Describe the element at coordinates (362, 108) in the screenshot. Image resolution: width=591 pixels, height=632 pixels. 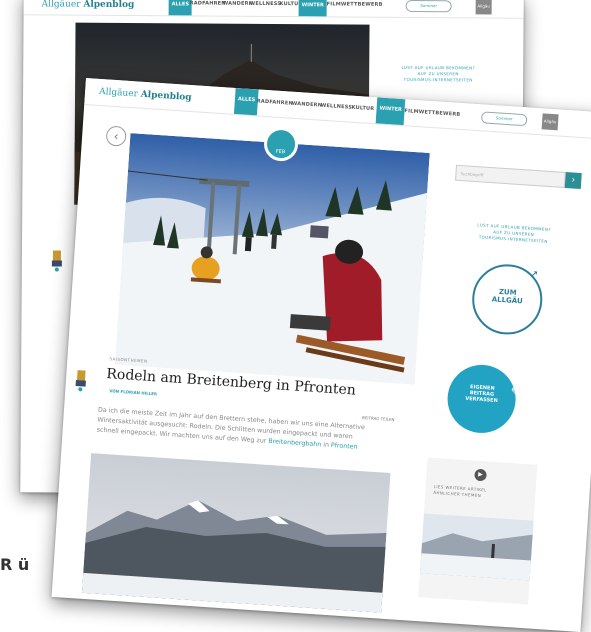
I see `front-nav-kultur: KULTUR` at that location.